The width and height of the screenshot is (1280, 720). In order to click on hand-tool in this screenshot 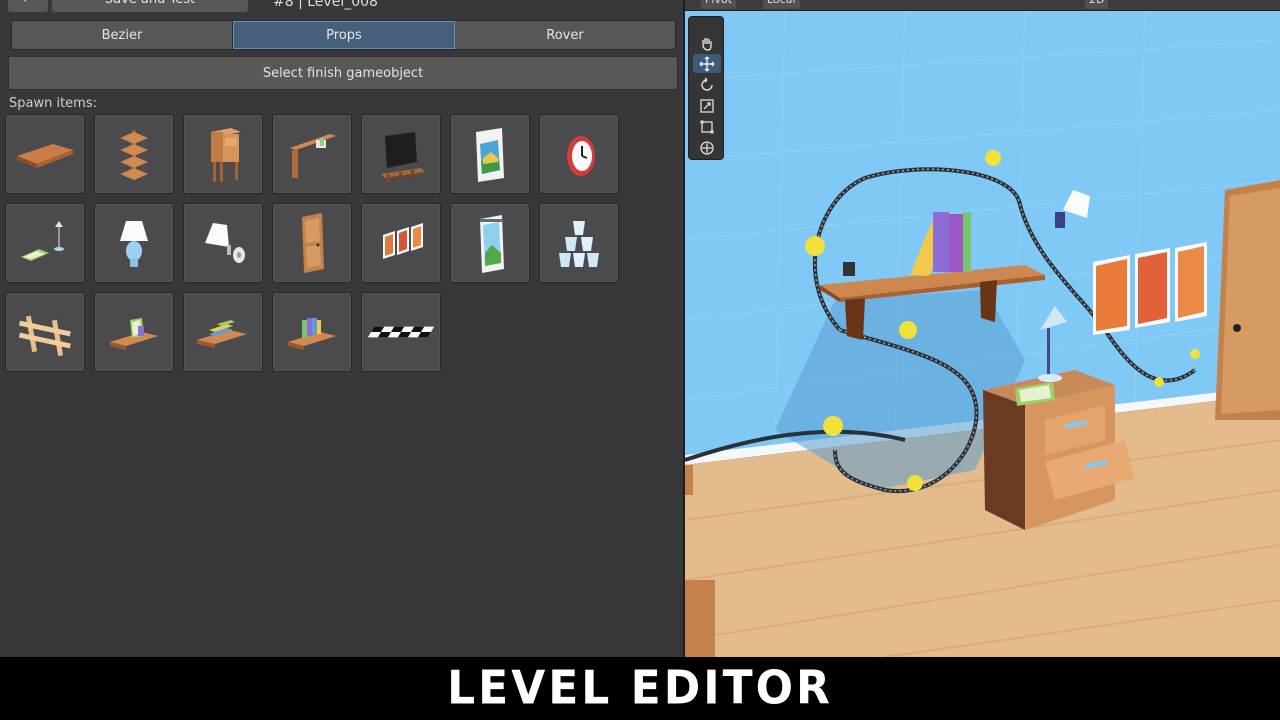, I will do `click(707, 42)`.